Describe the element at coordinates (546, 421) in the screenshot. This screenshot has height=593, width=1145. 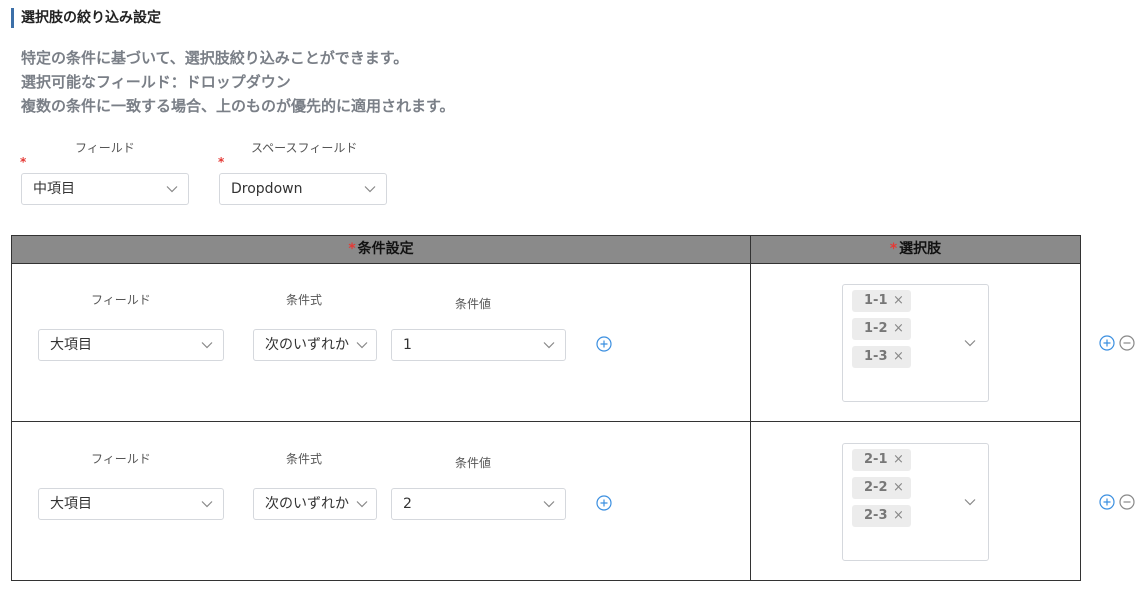
I see `row-divider` at that location.